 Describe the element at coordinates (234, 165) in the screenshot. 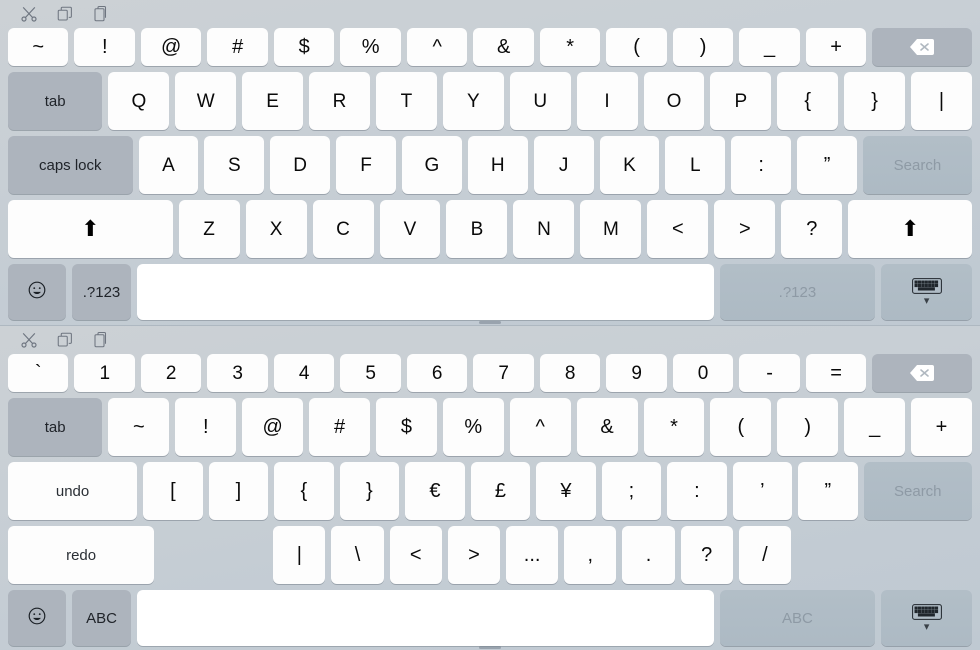

I see `key-s: S` at that location.